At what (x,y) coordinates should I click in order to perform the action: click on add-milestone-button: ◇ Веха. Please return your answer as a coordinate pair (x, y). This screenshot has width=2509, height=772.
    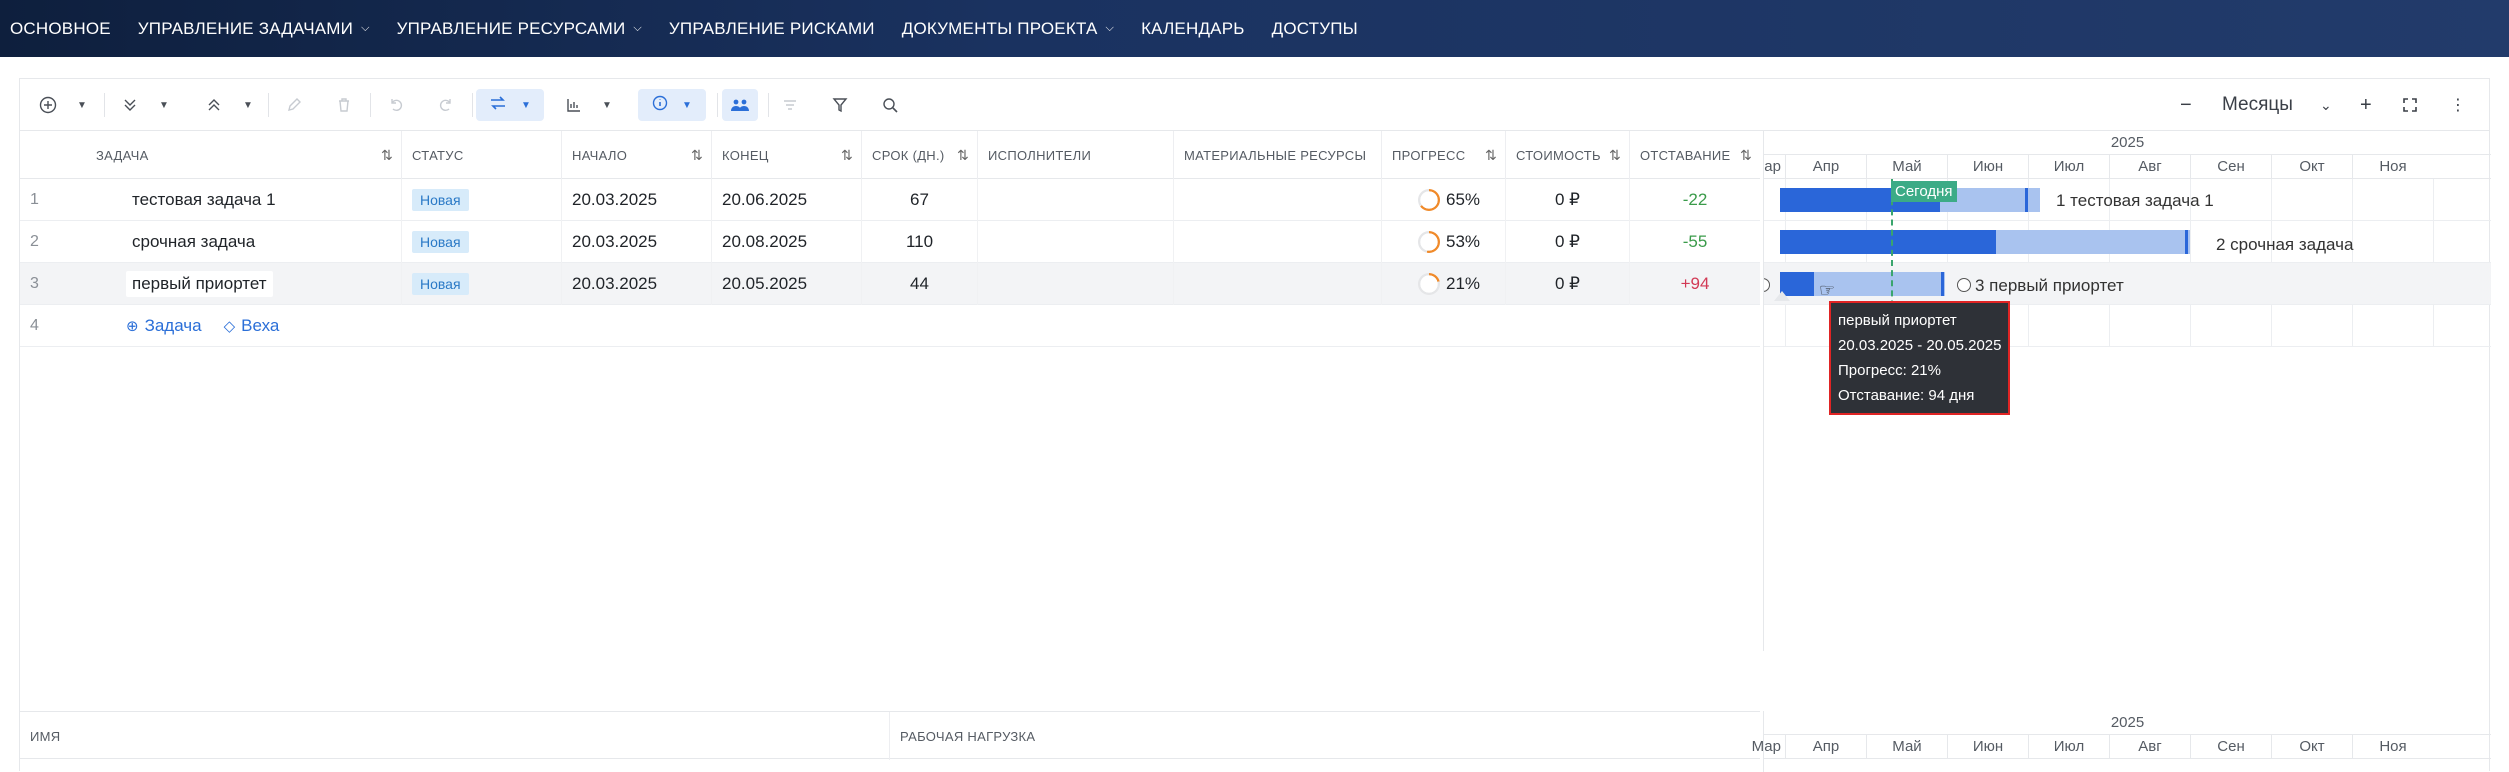
    Looking at the image, I should click on (252, 326).